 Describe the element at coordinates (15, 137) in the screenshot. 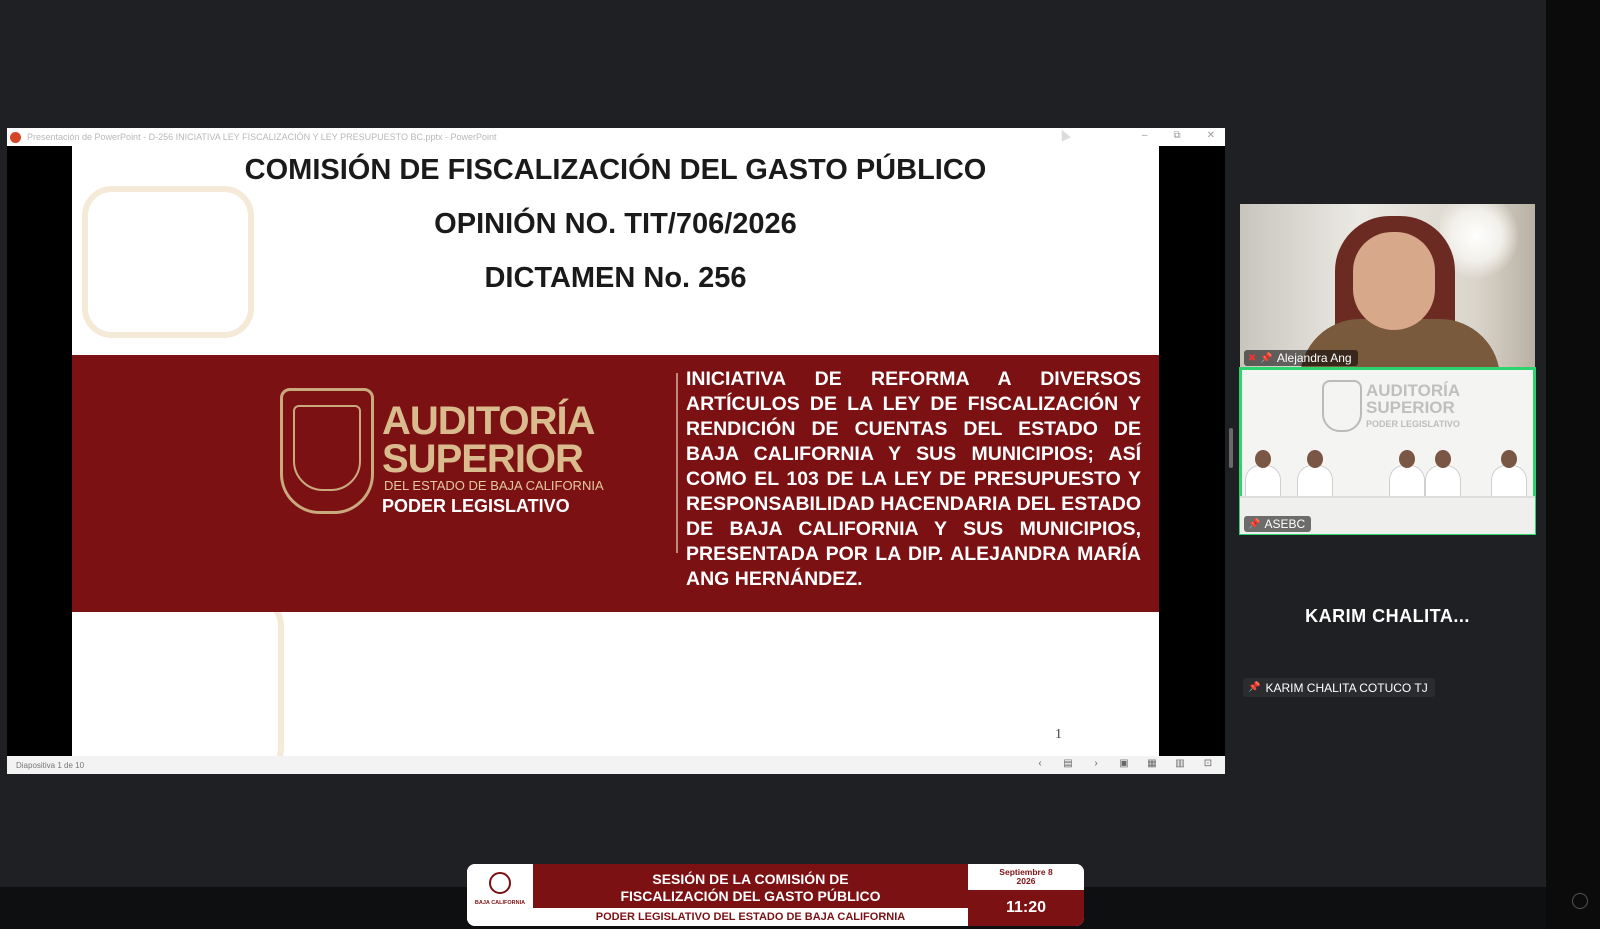

I see `powerpoint-icon` at that location.